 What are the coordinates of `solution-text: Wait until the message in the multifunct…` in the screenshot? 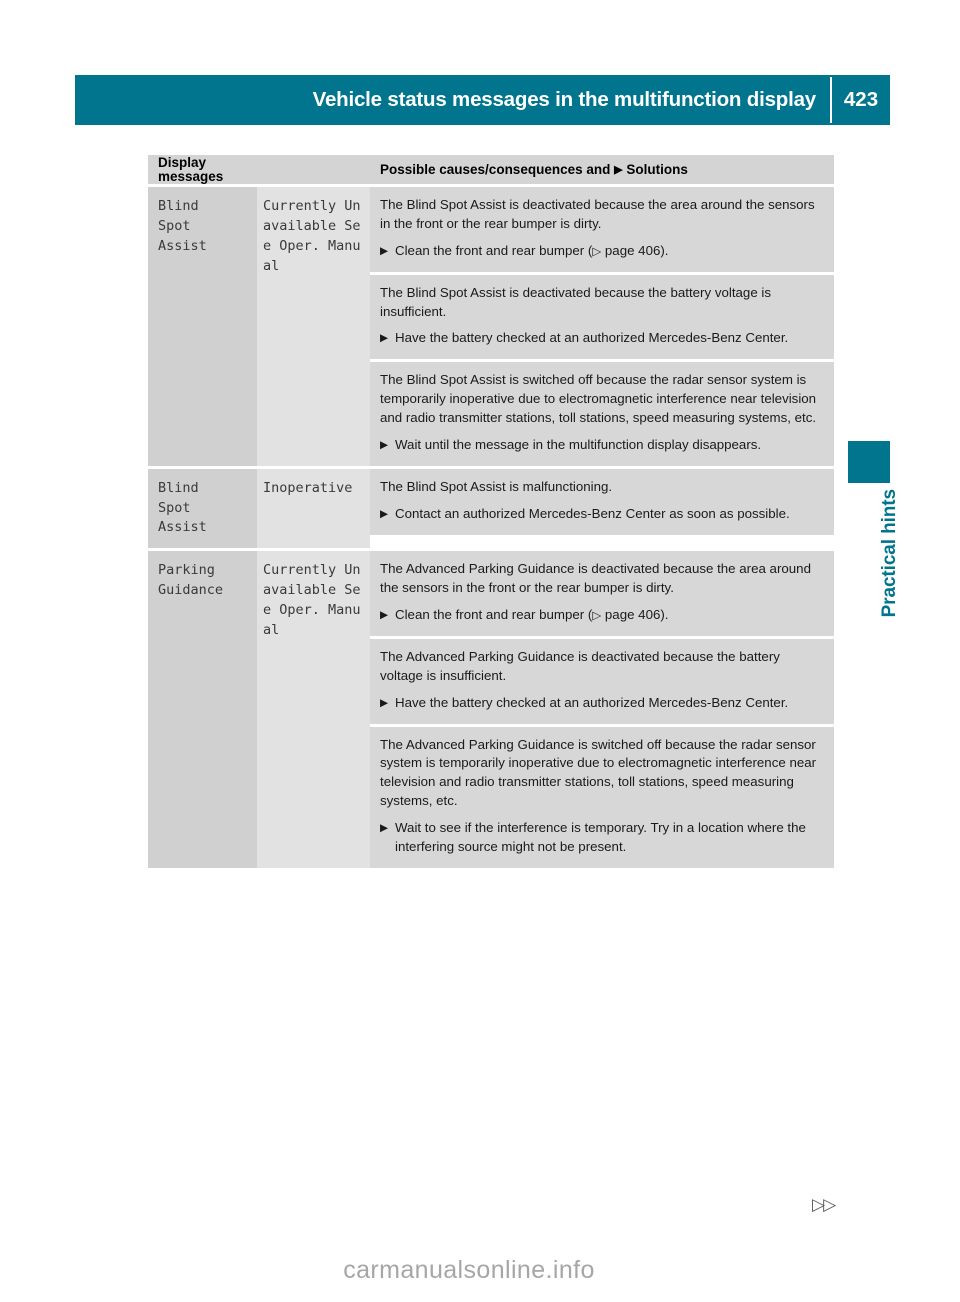 It's located at (608, 445).